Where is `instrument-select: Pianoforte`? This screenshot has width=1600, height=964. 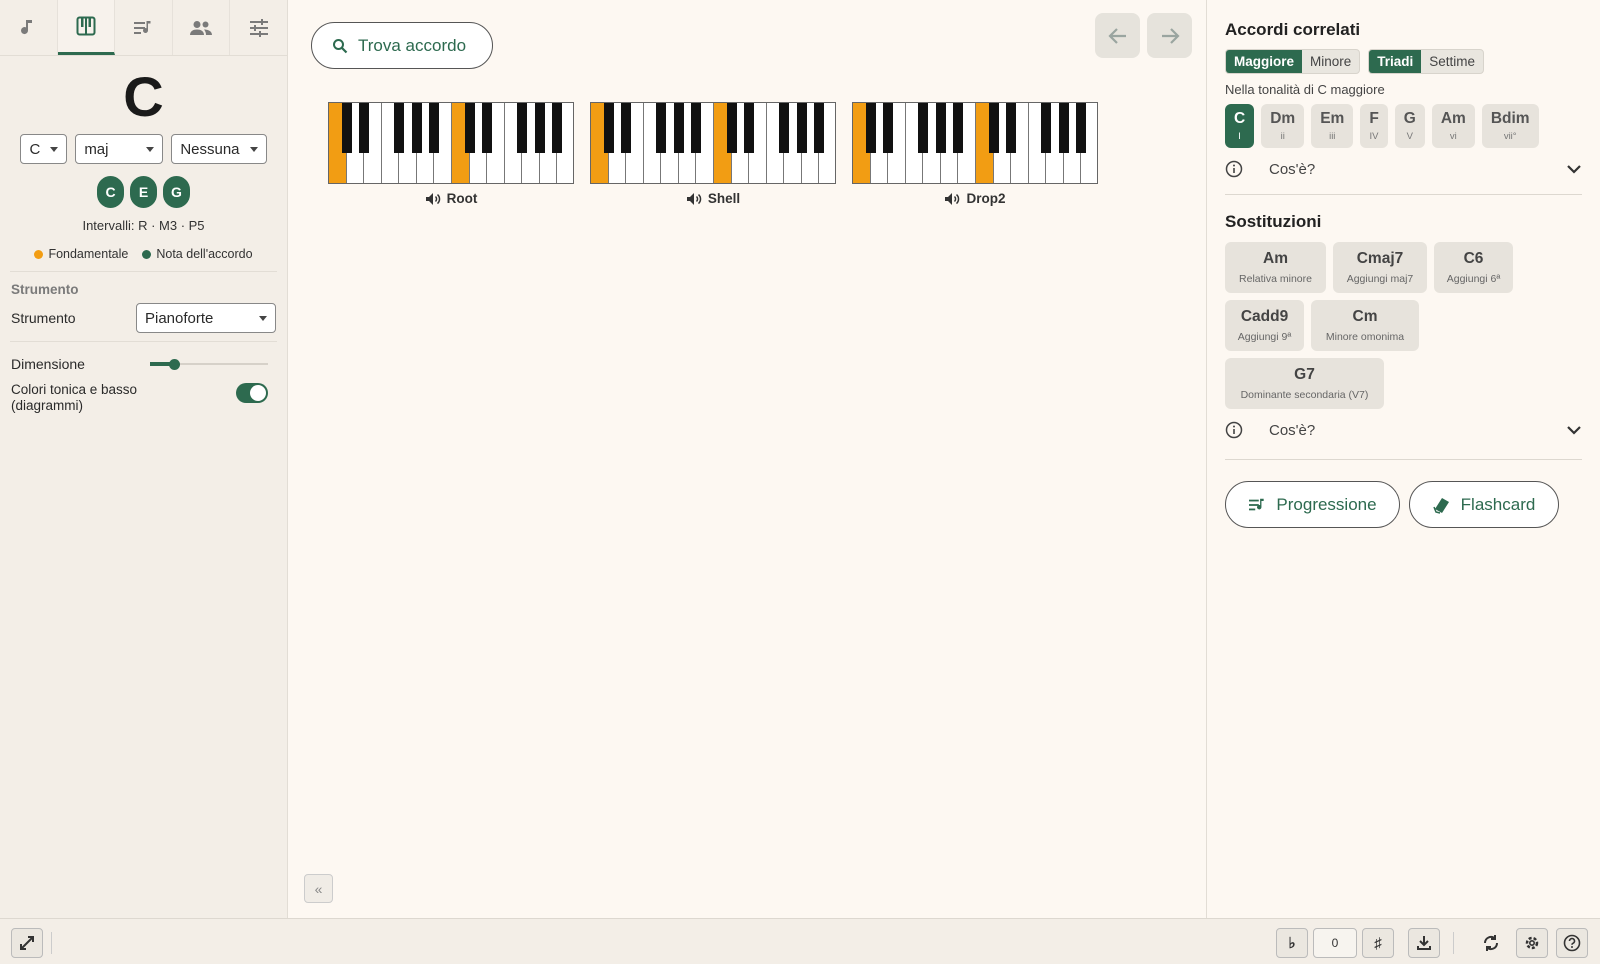
instrument-select: Pianoforte is located at coordinates (206, 318).